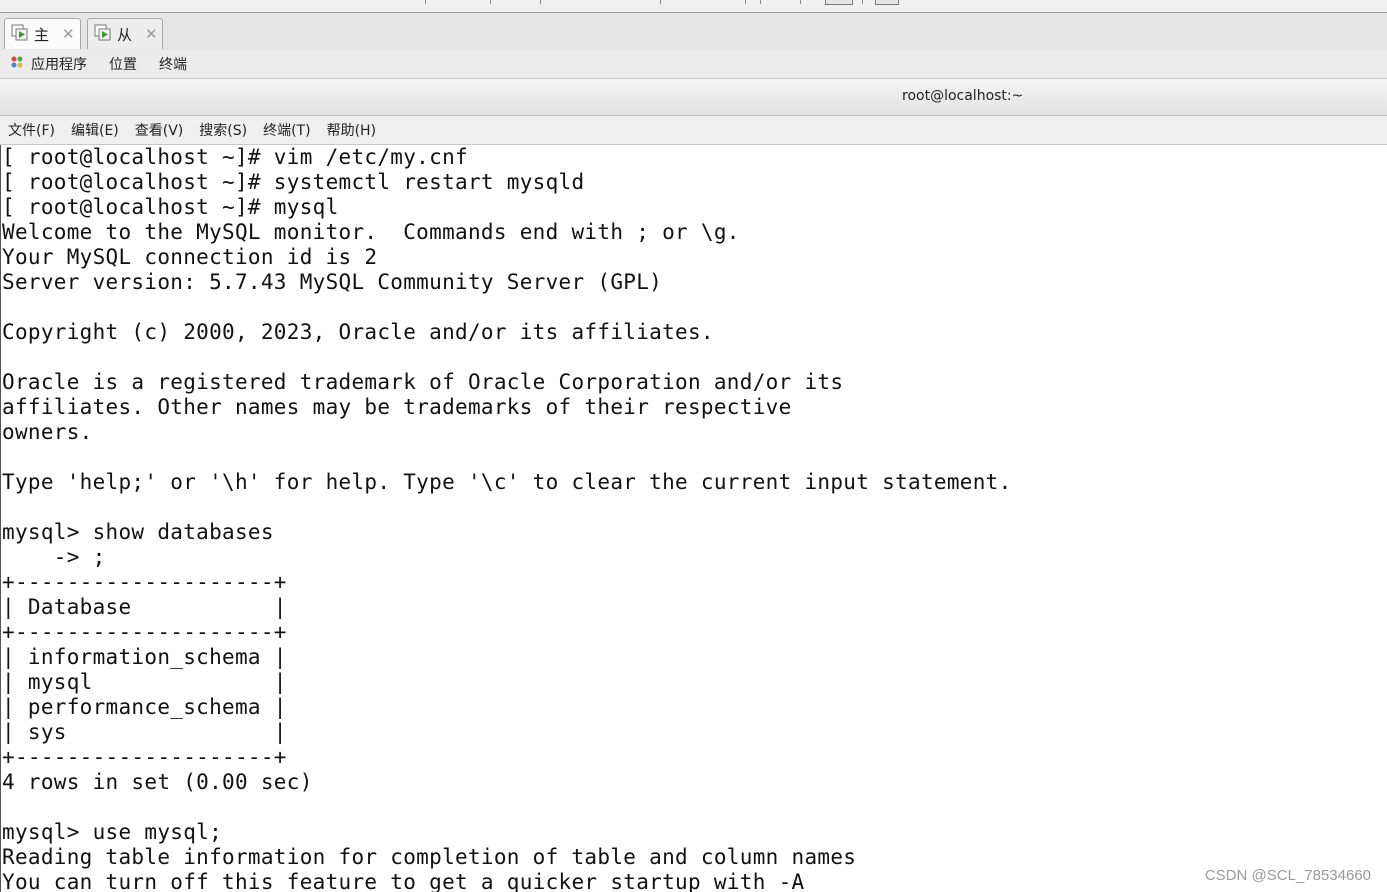 This screenshot has width=1387, height=892. What do you see at coordinates (123, 64) in the screenshot?
I see `menu-places: 位置` at bounding box center [123, 64].